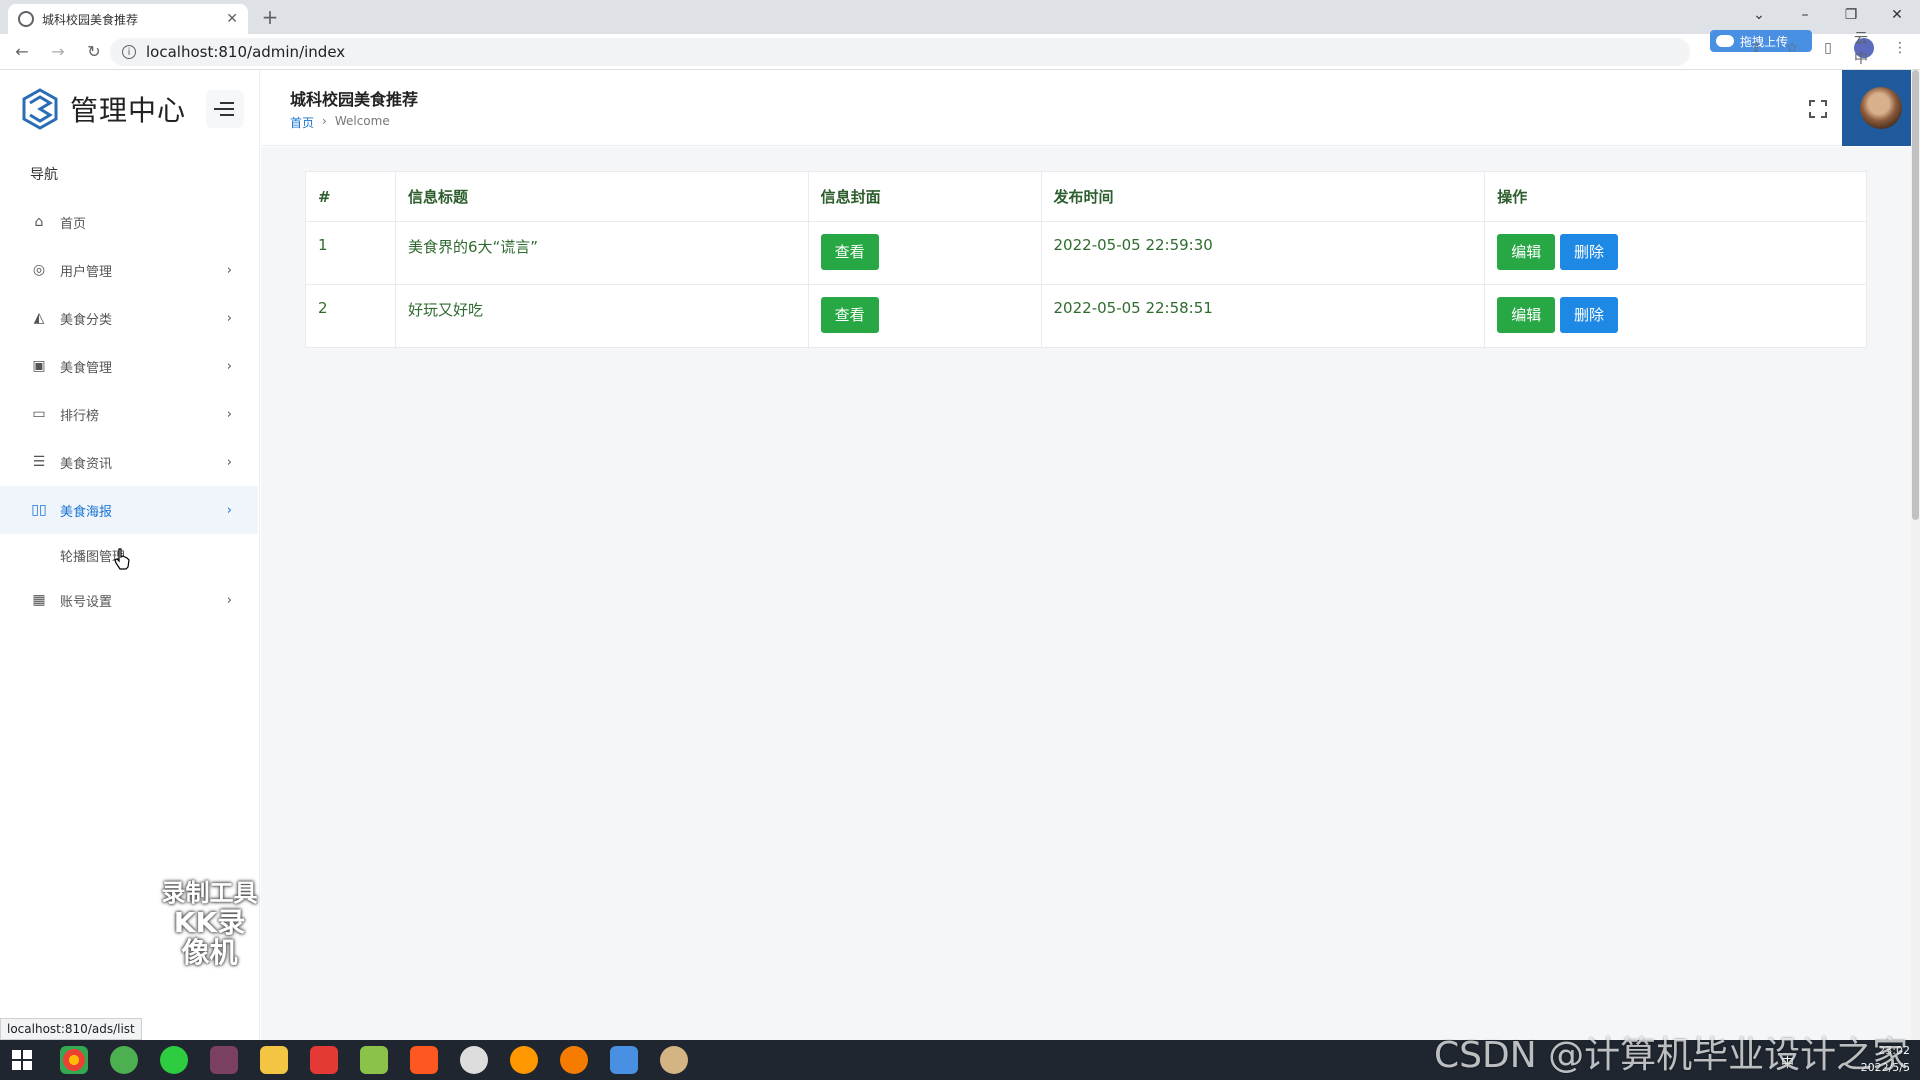 The width and height of the screenshot is (1920, 1080). Describe the element at coordinates (129, 366) in the screenshot. I see `sidebar-item-food: ▣ 美食管理 ›` at that location.